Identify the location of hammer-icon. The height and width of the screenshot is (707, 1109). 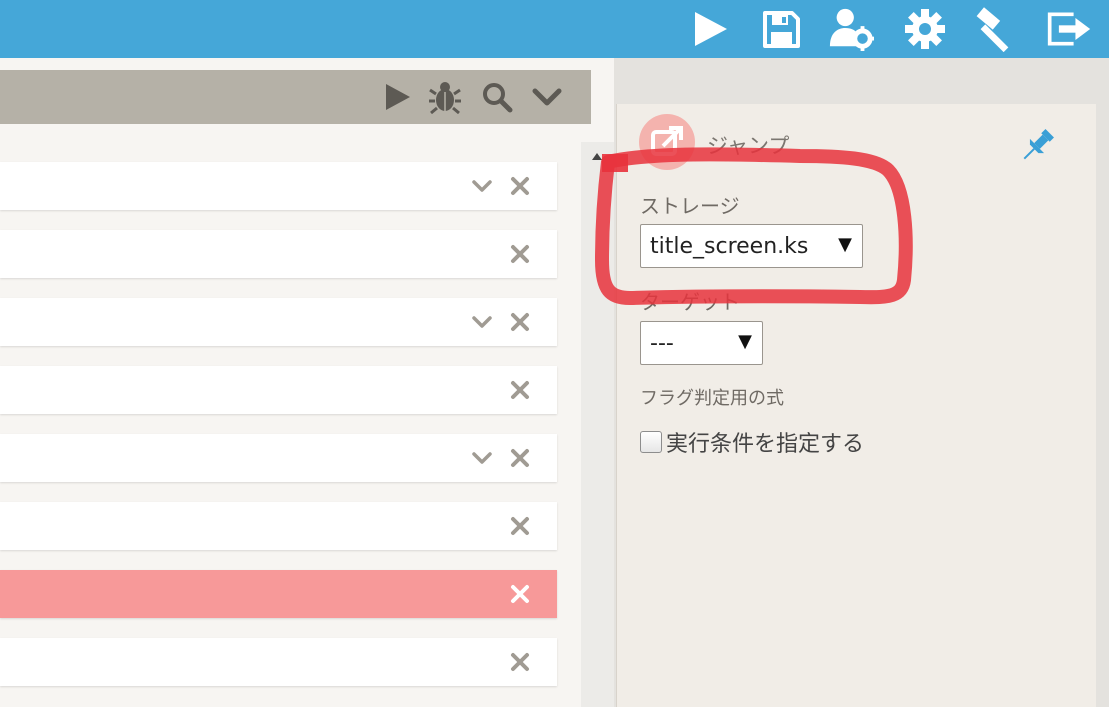
(997, 29).